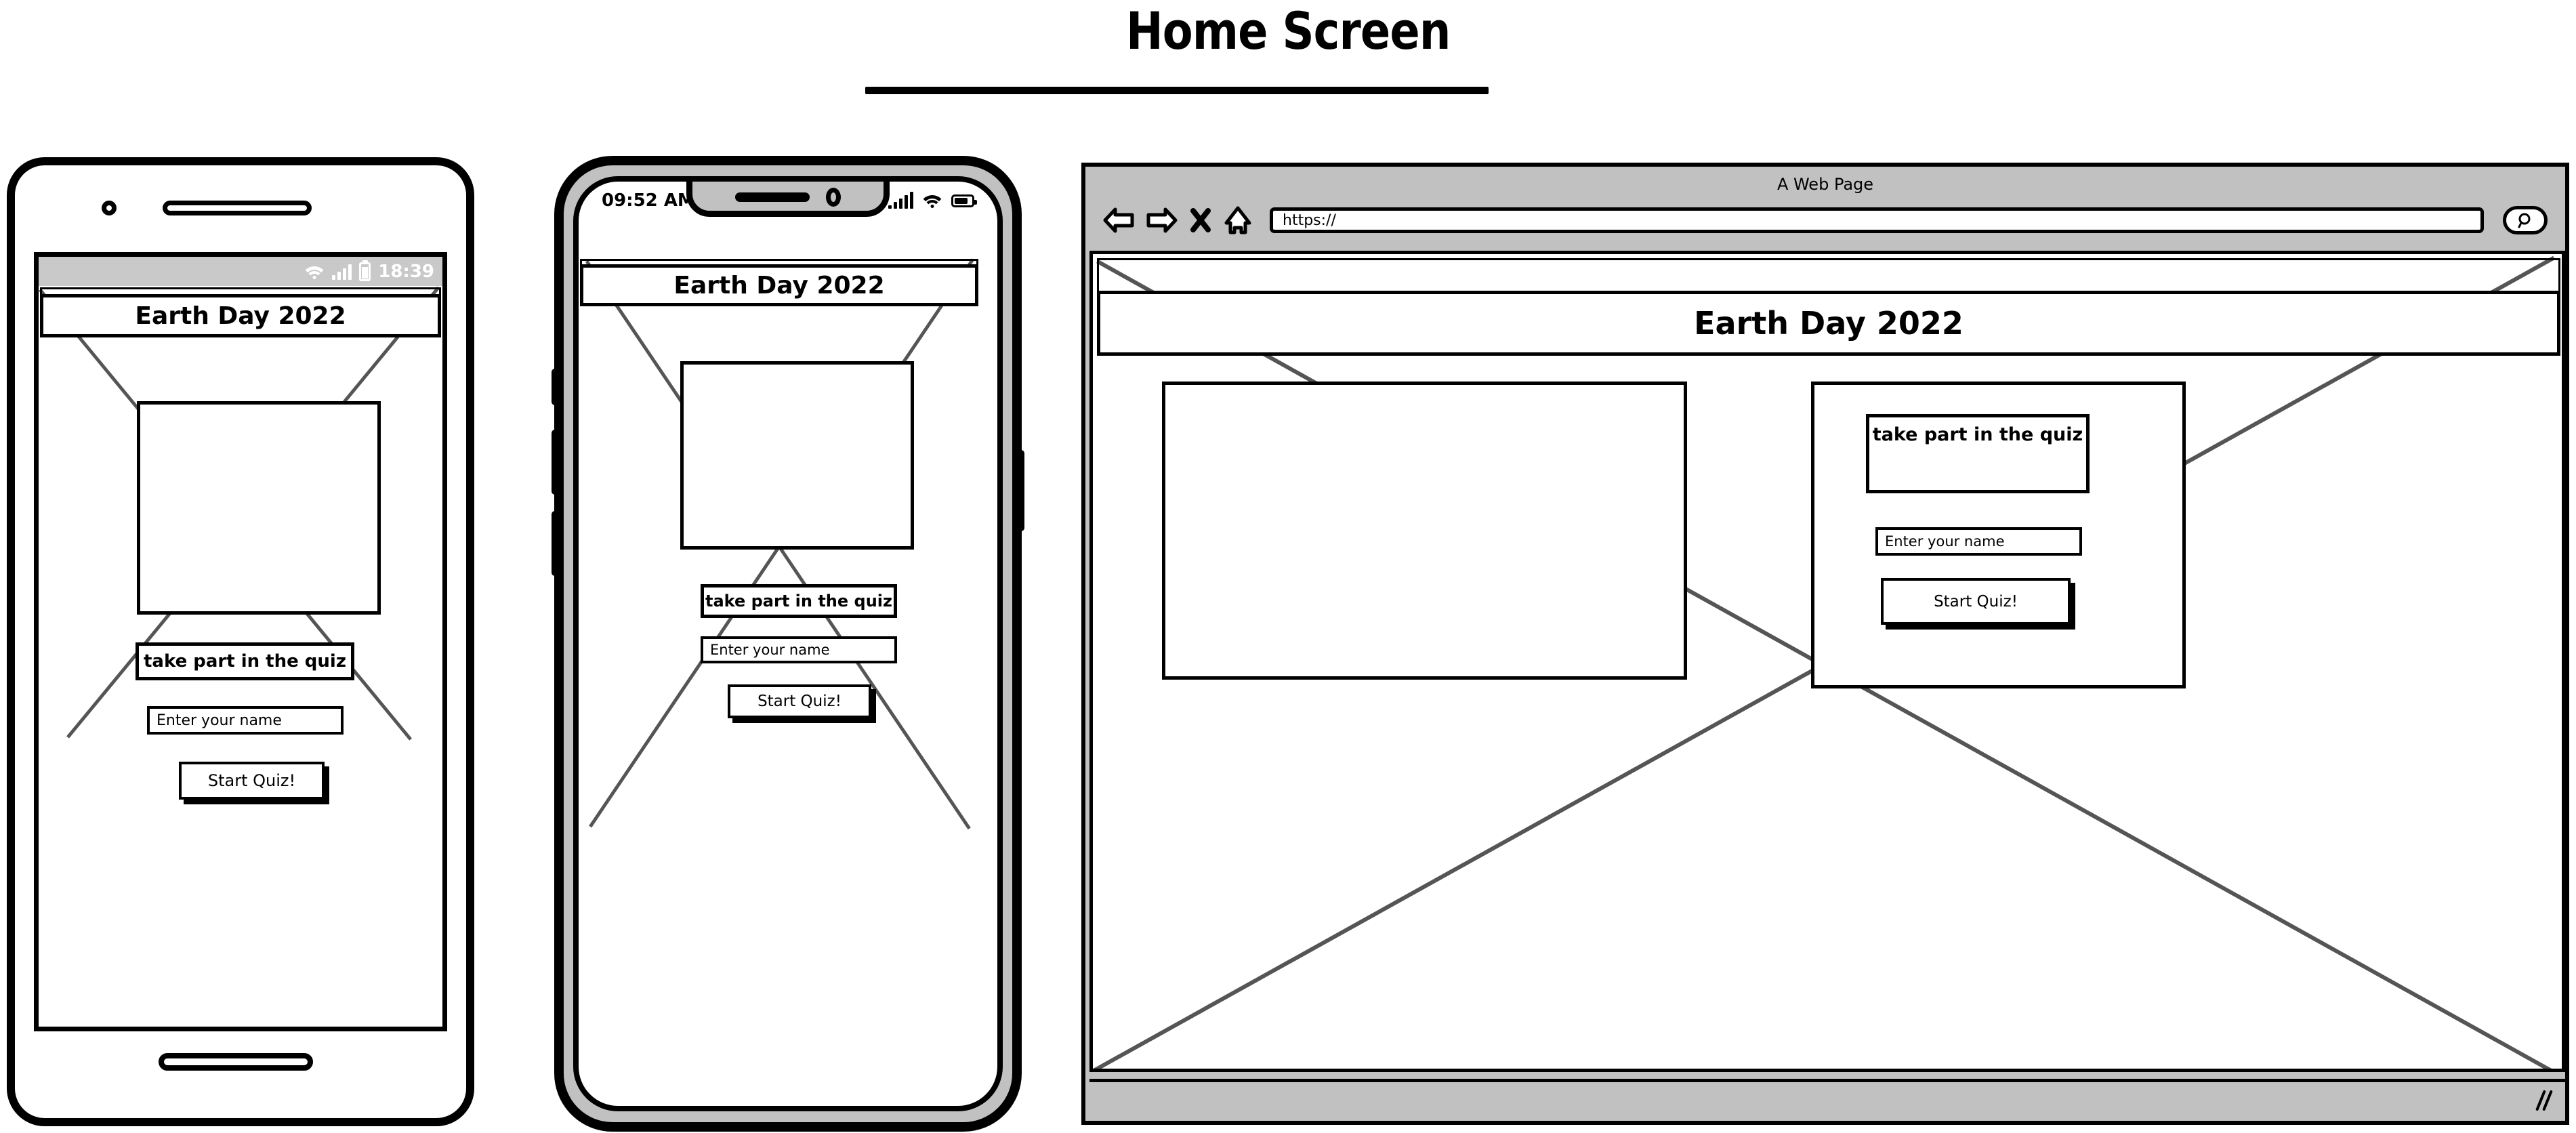  Describe the element at coordinates (259, 508) in the screenshot. I see `android-image-placeholder` at that location.